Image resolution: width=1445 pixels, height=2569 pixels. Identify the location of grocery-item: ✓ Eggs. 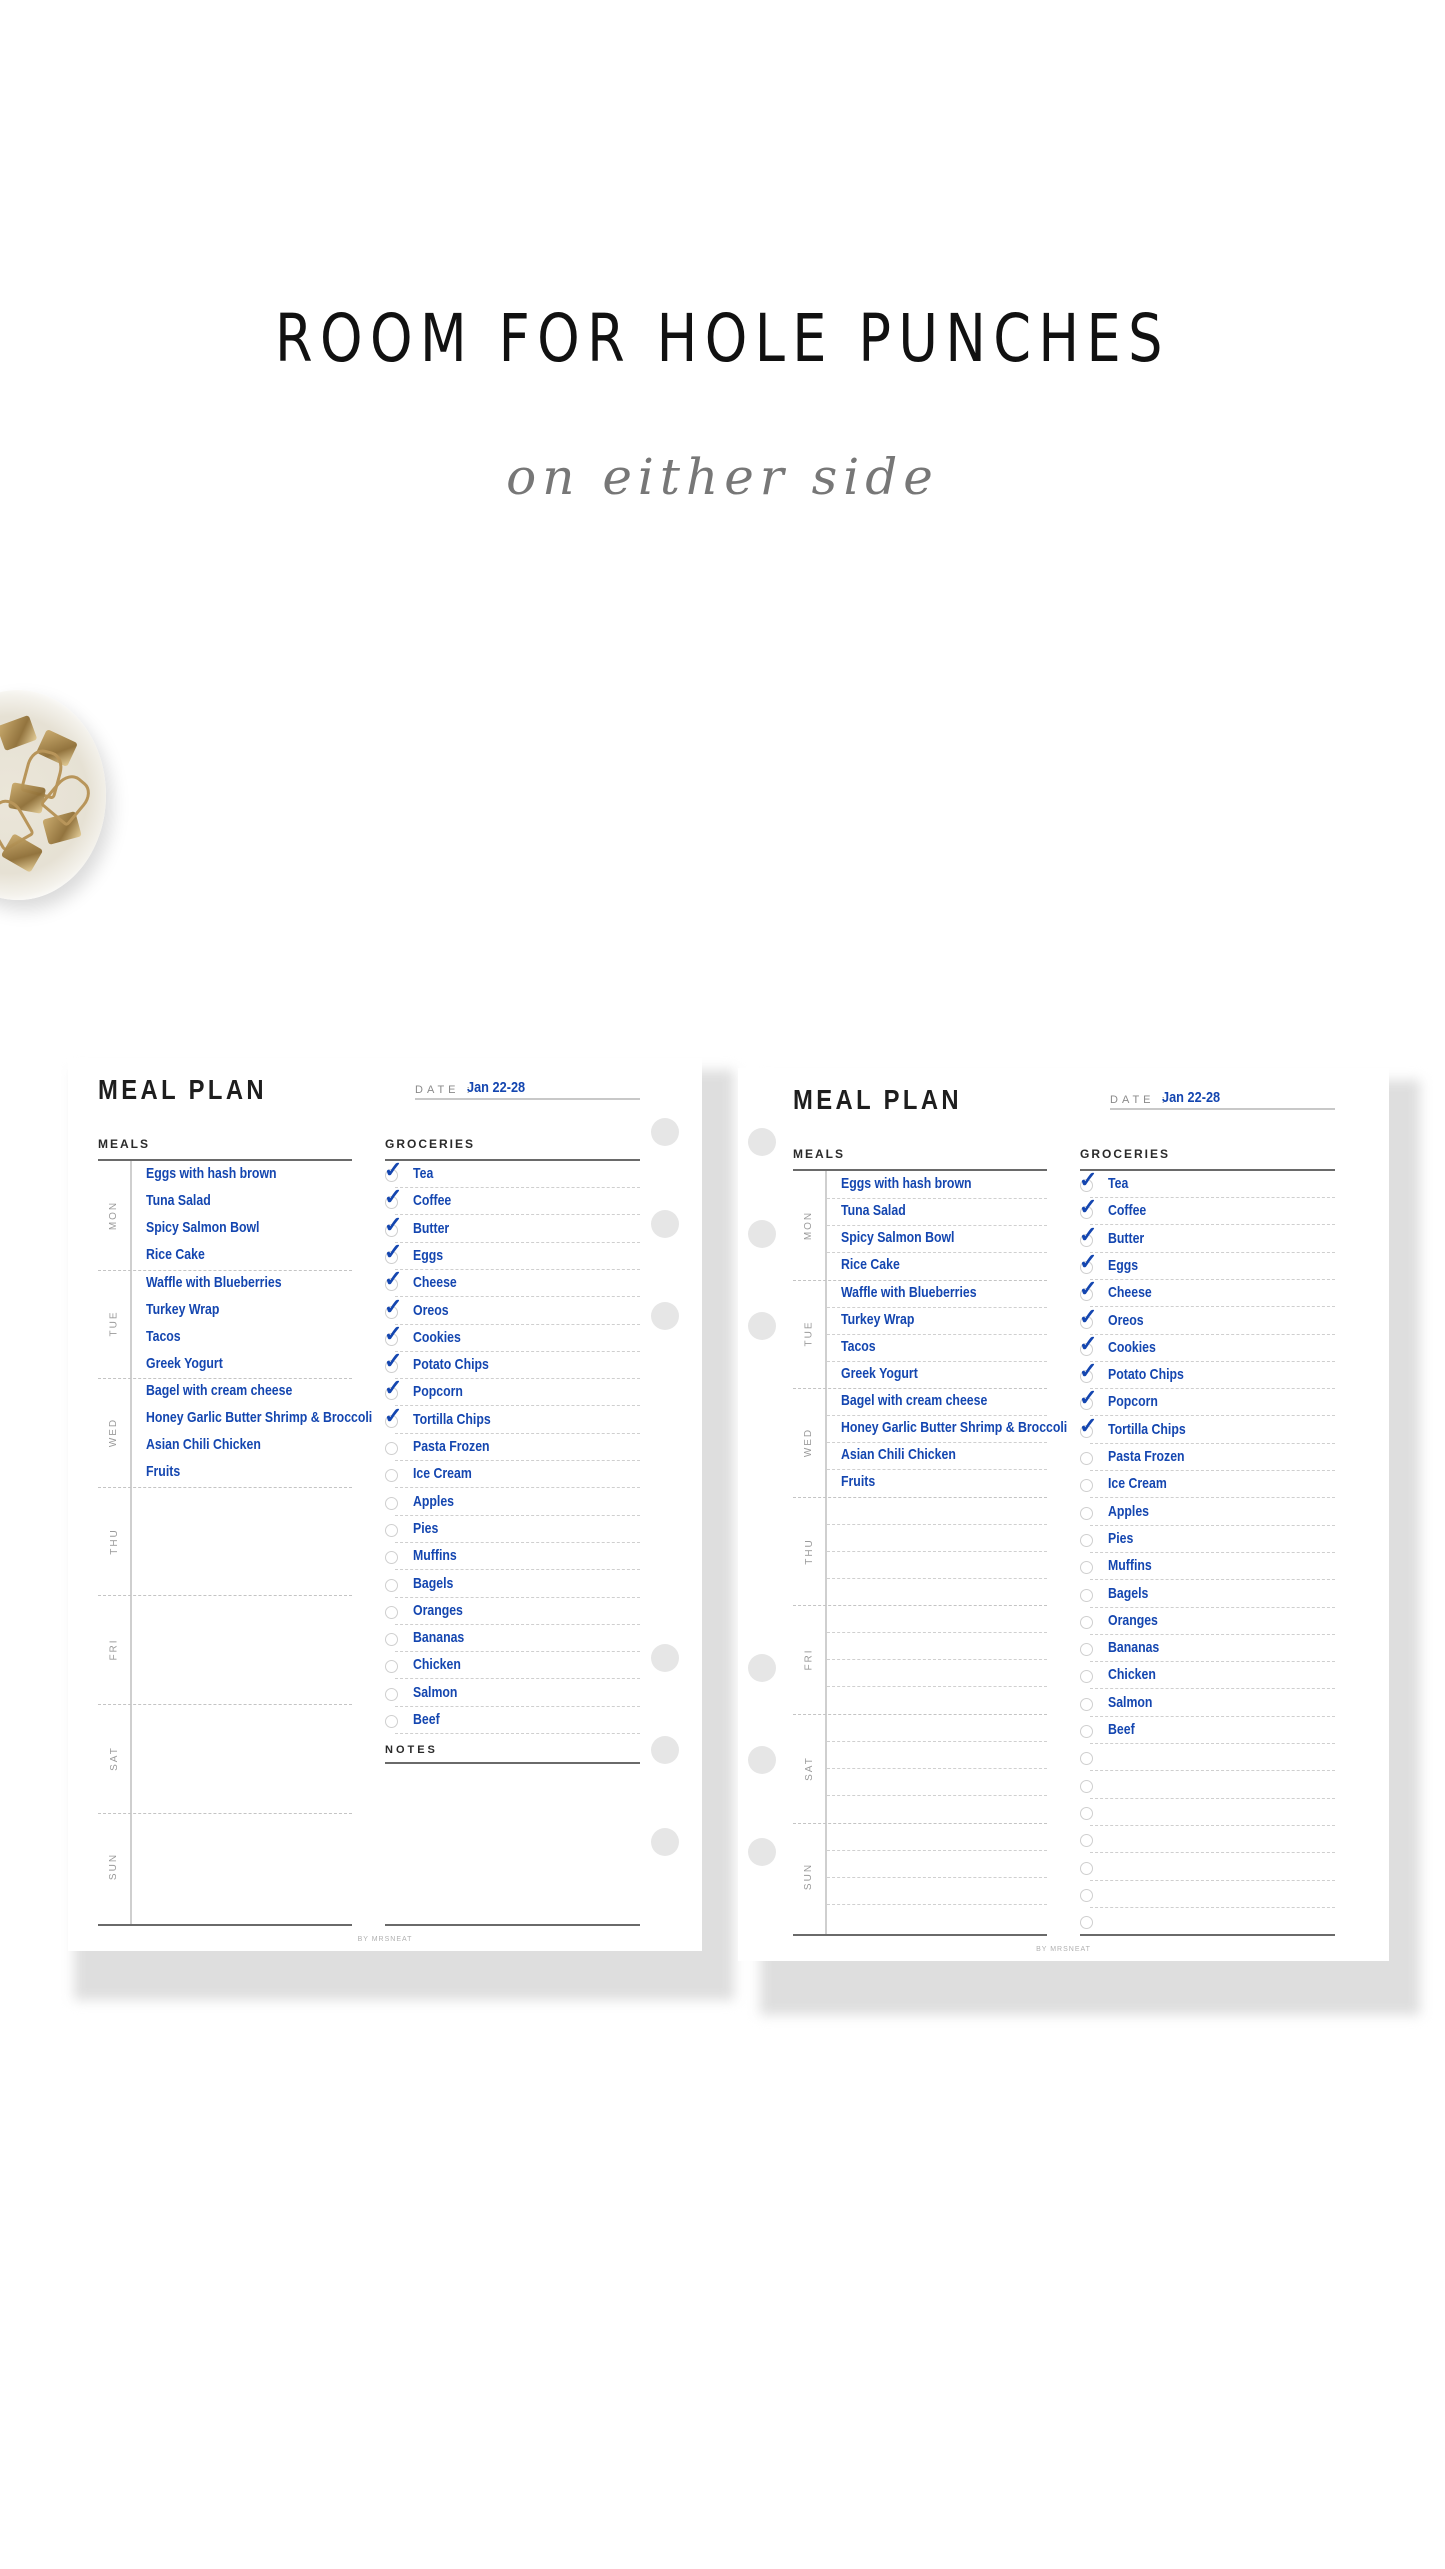
(512, 1255).